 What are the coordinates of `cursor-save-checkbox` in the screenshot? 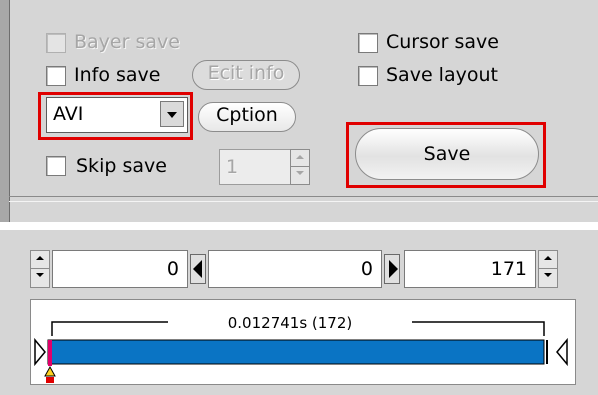 It's located at (368, 43).